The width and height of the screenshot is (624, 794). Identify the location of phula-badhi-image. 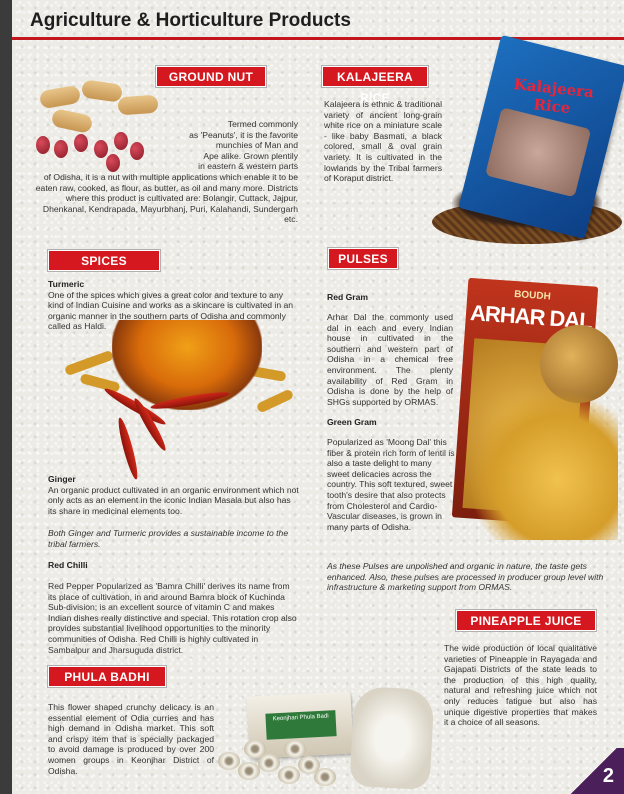
(284, 762).